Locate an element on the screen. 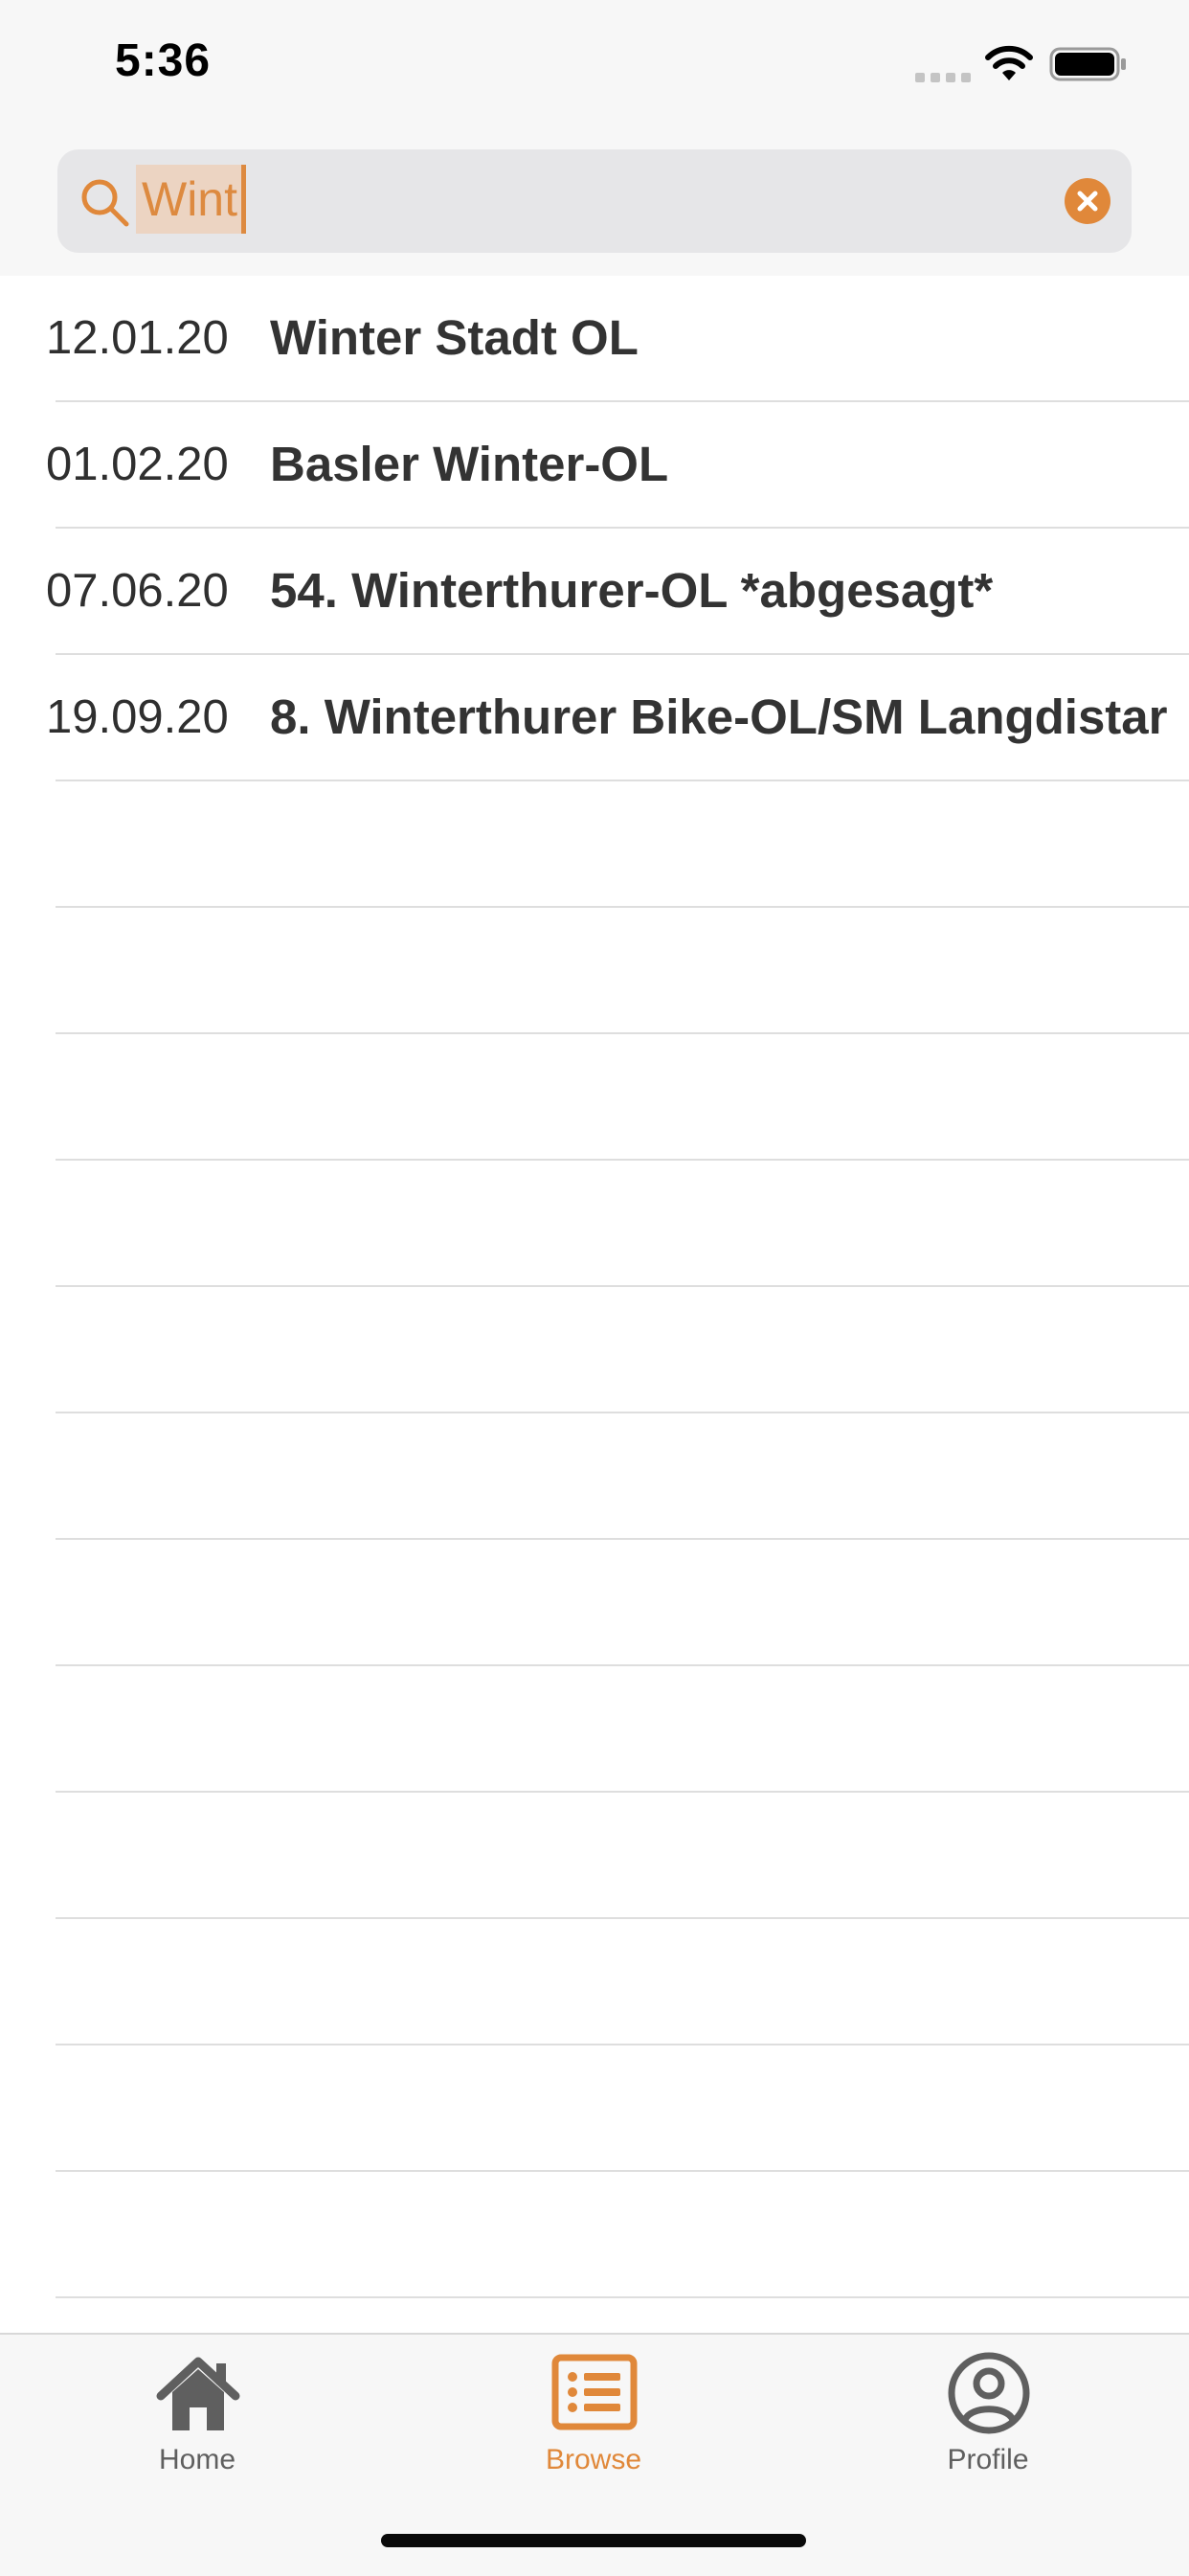 This screenshot has height=2576, width=1189. search-input: Wint is located at coordinates (191, 199).